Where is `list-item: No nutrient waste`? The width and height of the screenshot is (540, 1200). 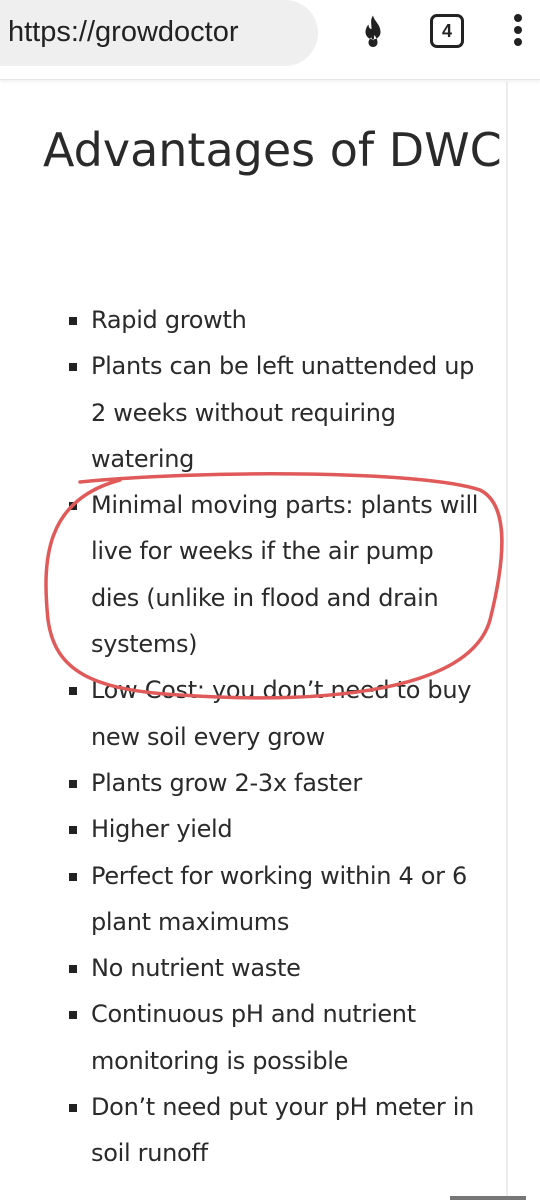 list-item: No nutrient waste is located at coordinates (276, 968).